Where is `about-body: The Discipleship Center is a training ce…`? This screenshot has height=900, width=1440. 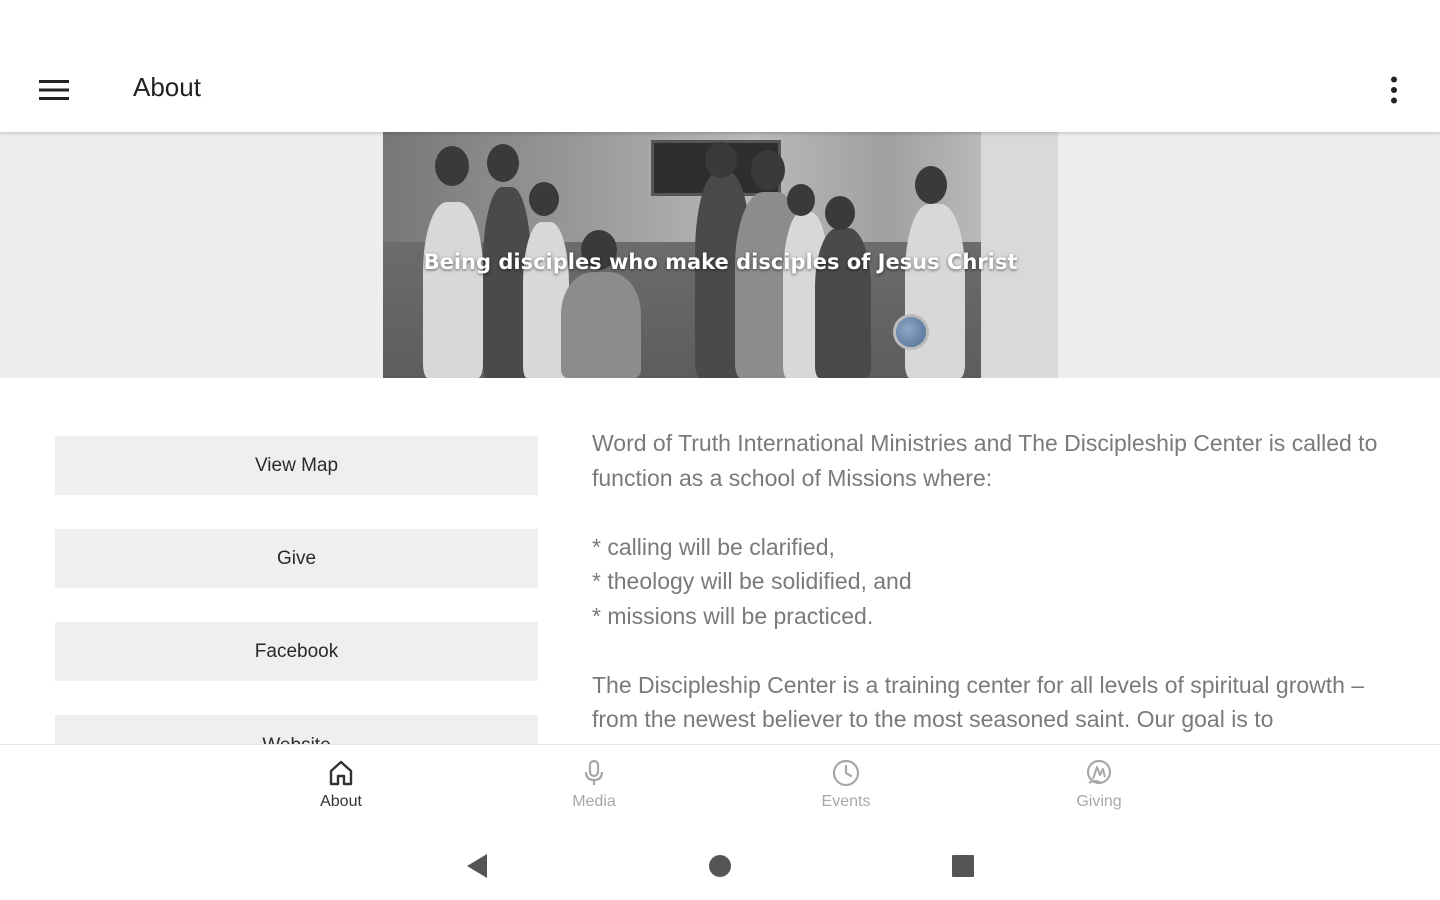 about-body: The Discipleship Center is a training ce… is located at coordinates (978, 702).